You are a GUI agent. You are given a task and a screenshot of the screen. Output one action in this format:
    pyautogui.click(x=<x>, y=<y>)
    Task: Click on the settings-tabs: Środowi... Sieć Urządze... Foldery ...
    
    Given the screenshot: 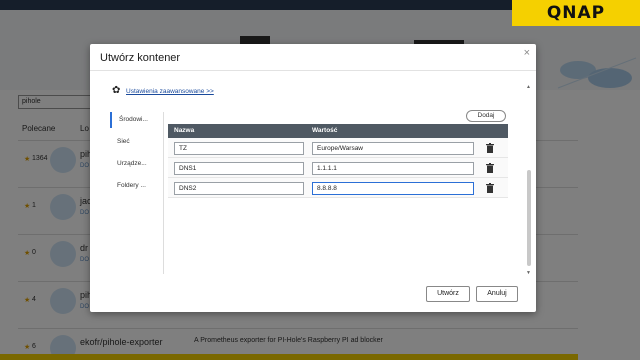 What is the action you would take?
    pyautogui.click(x=137, y=193)
    